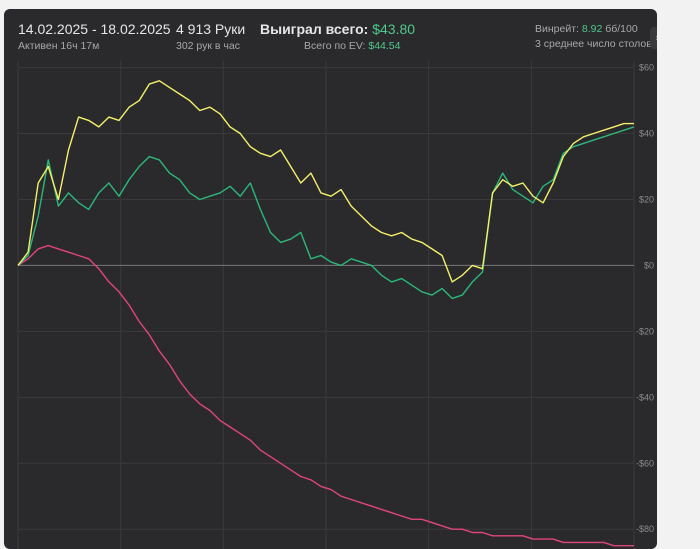  Describe the element at coordinates (208, 46) in the screenshot. I see `hands-per-hour: 302 рук в час` at that location.